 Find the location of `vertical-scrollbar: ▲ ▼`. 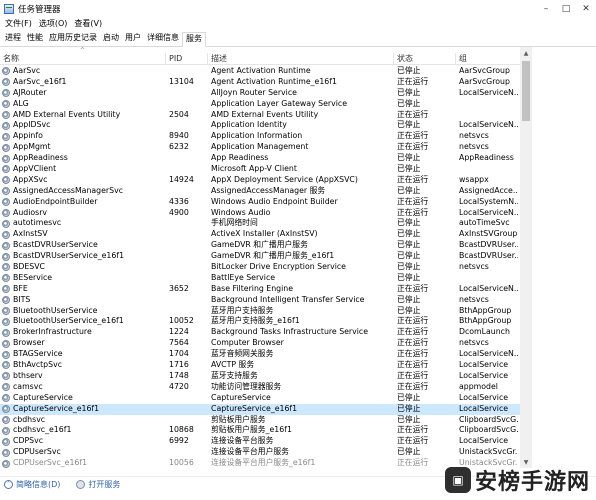

vertical-scrollbar: ▲ ▼ is located at coordinates (526, 257).